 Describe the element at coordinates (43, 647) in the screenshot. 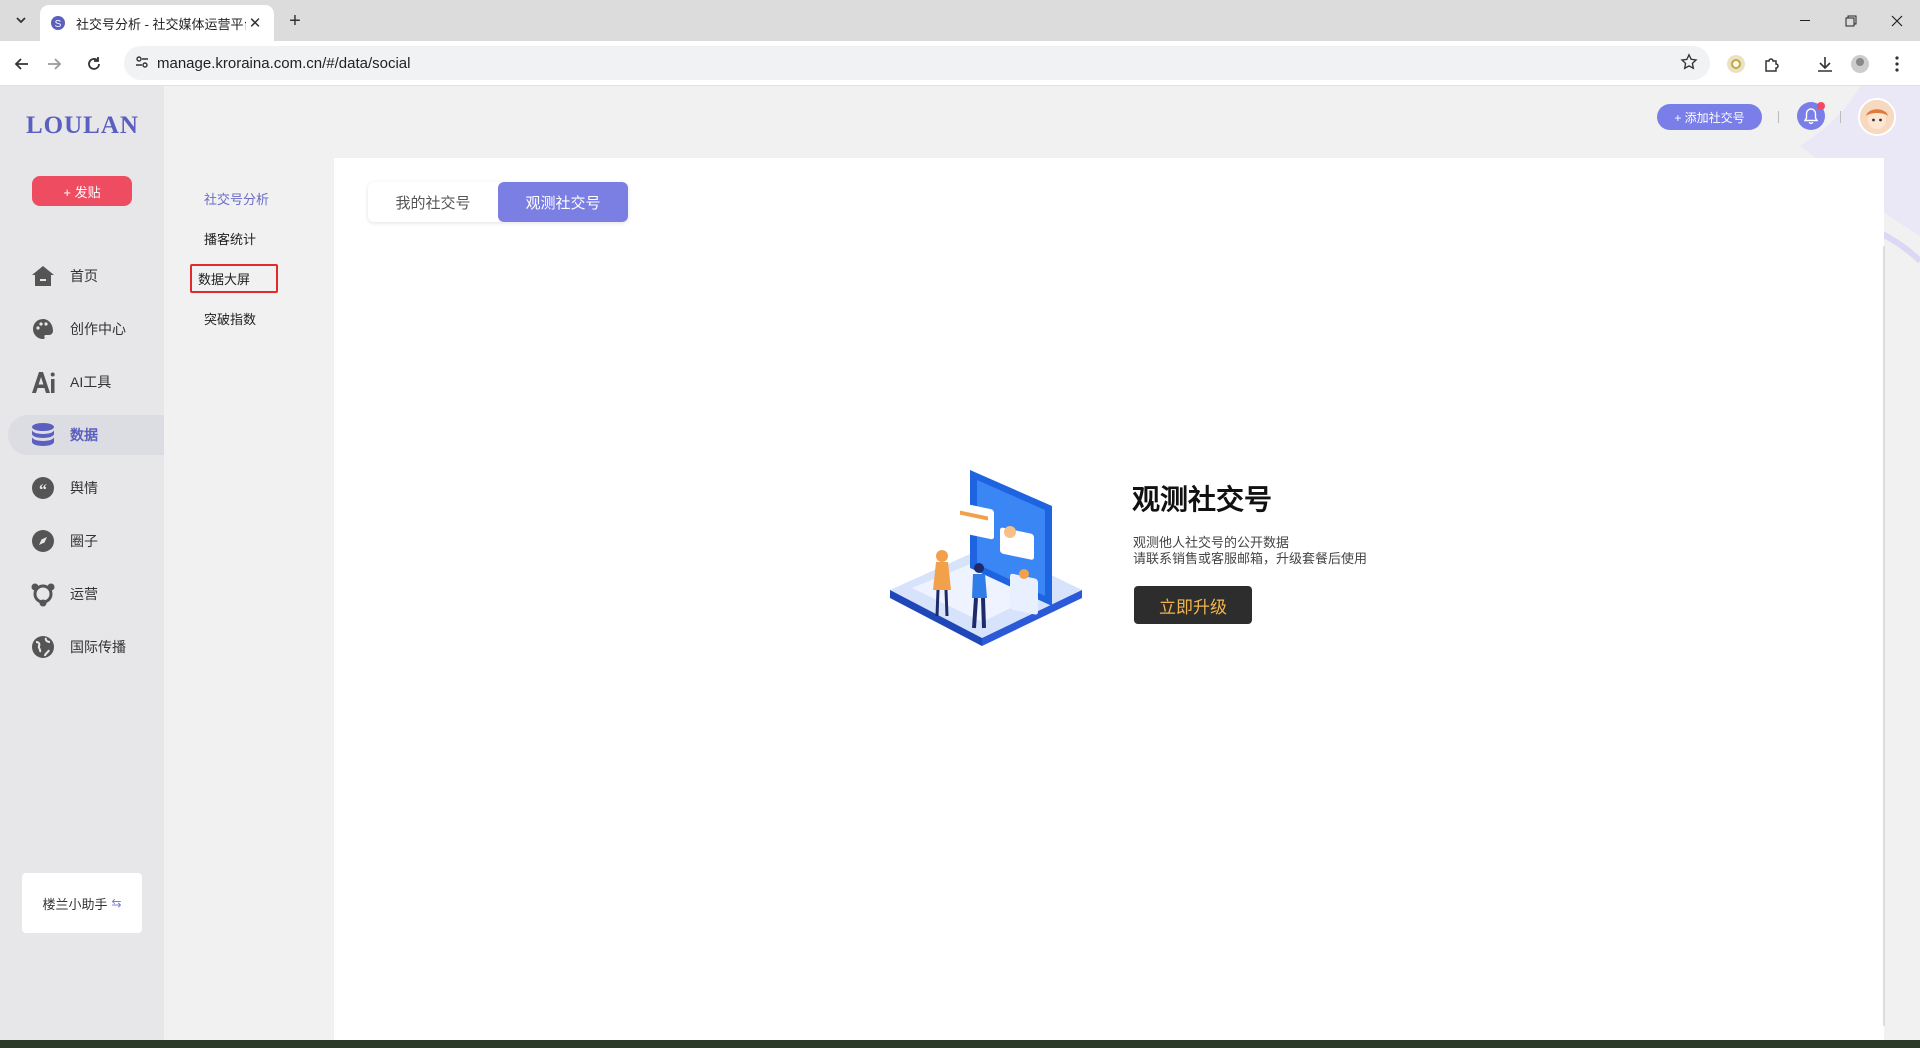

I see `globe-icon` at that location.